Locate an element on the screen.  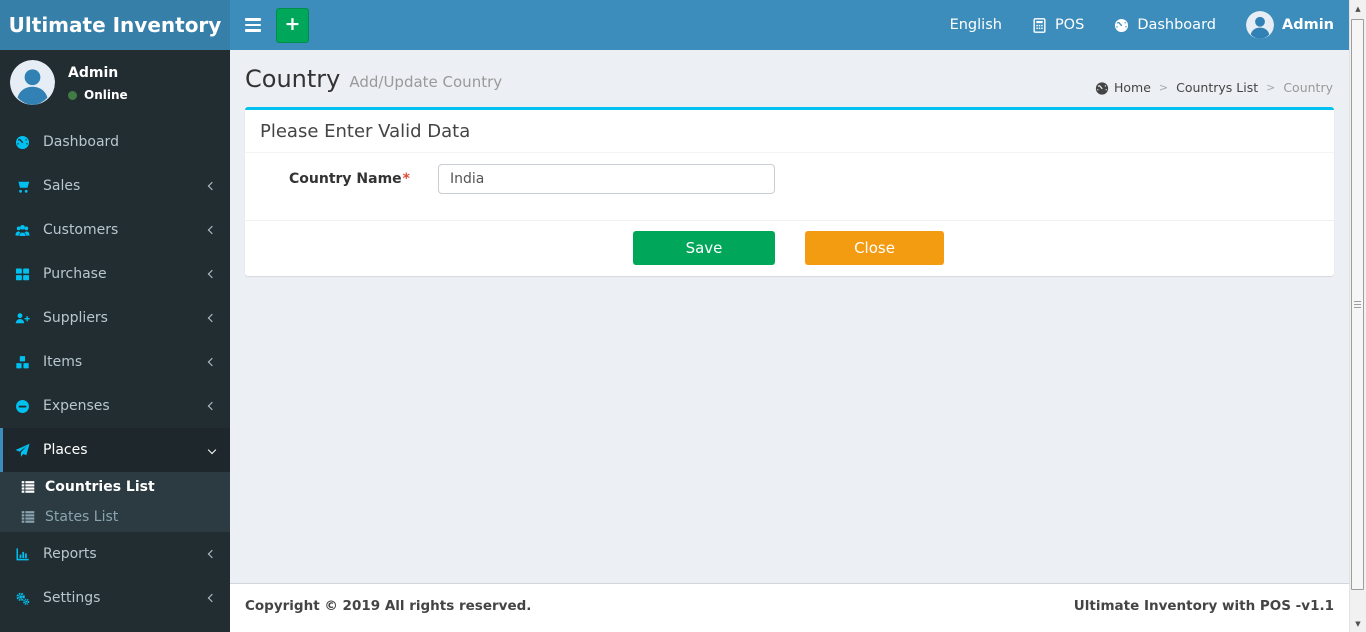
sidebar-item-purchase: Purchase is located at coordinates (115, 274).